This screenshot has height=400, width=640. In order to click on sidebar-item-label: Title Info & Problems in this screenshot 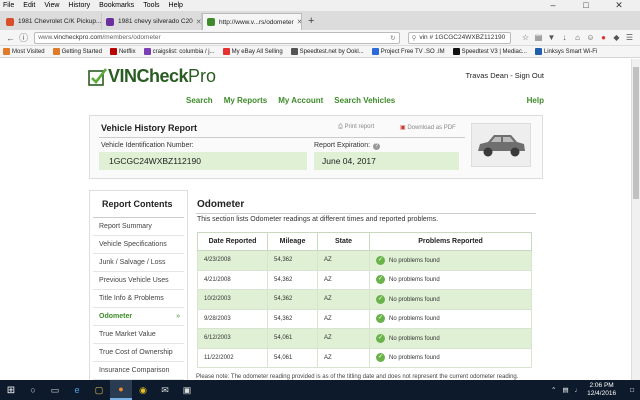, I will do `click(131, 298)`.